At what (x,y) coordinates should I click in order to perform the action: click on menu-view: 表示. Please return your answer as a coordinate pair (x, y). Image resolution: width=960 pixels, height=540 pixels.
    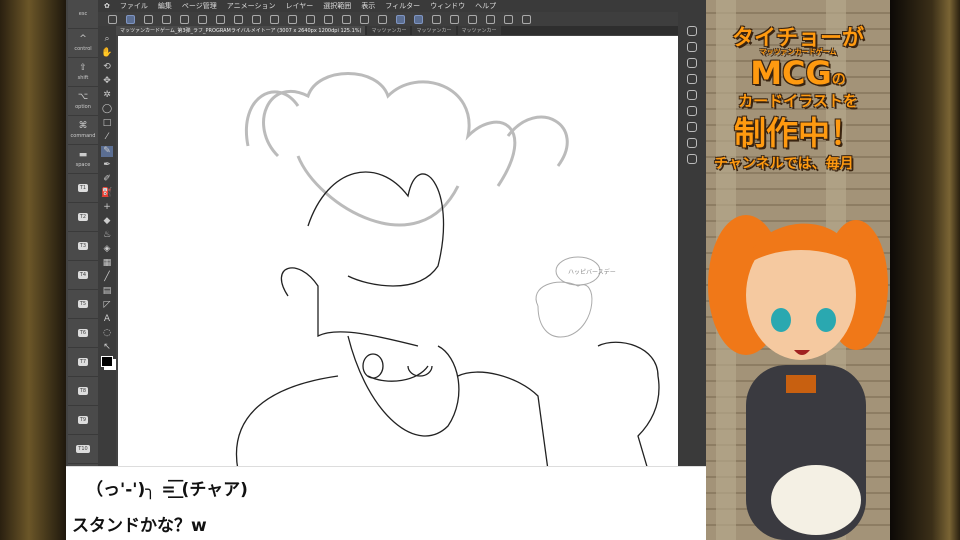
    Looking at the image, I should click on (368, 6).